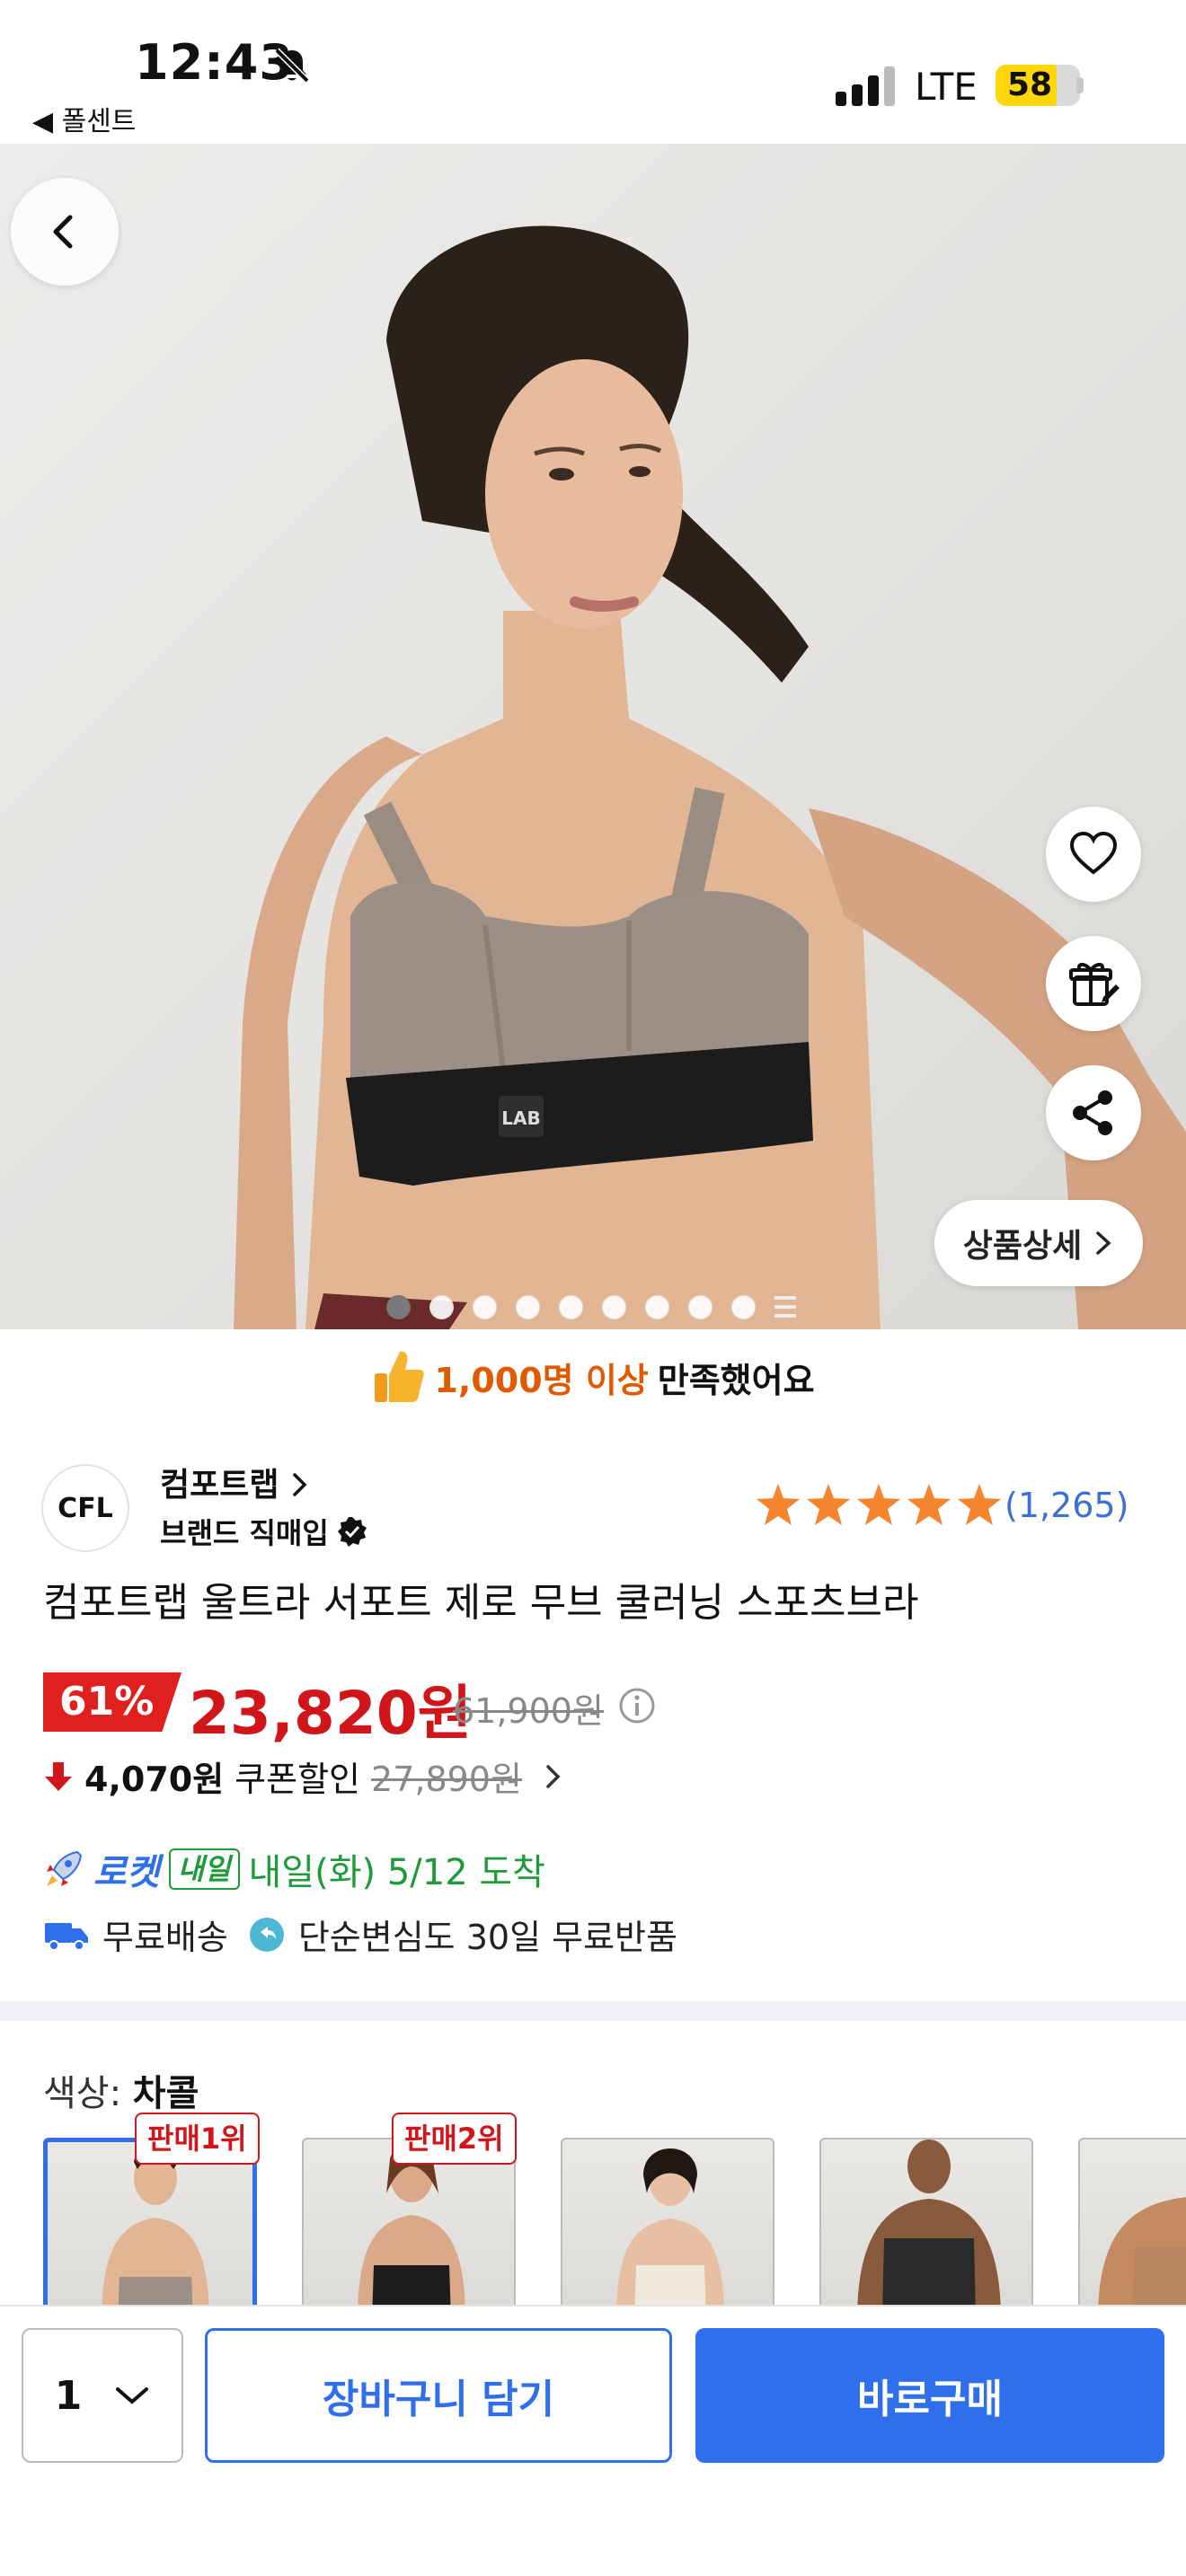 The width and height of the screenshot is (1186, 2576). What do you see at coordinates (154, 1779) in the screenshot?
I see `coupon-amount: 4,070원` at bounding box center [154, 1779].